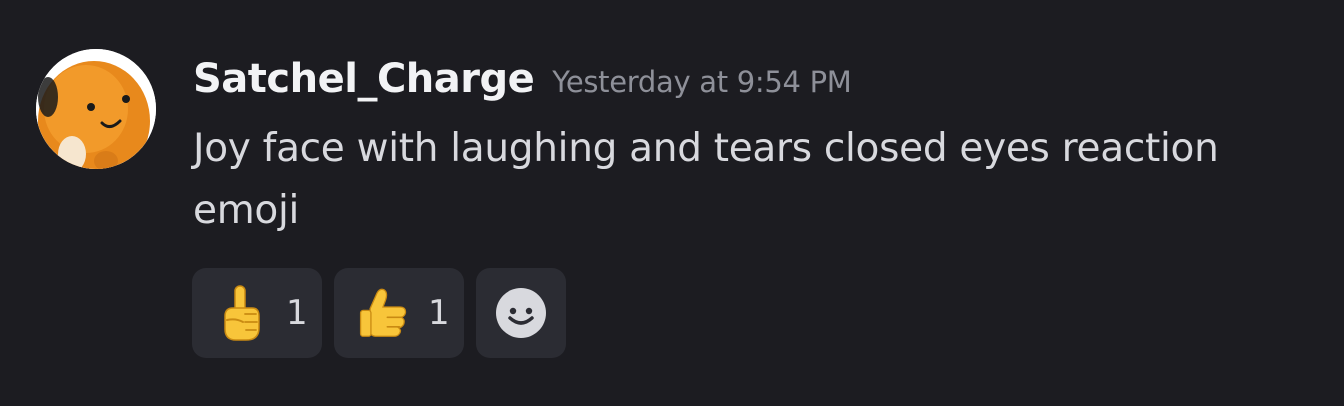 This screenshot has height=406, width=1344. What do you see at coordinates (702, 82) in the screenshot?
I see `message-timestamp: Yesterday at 9:54 PM` at bounding box center [702, 82].